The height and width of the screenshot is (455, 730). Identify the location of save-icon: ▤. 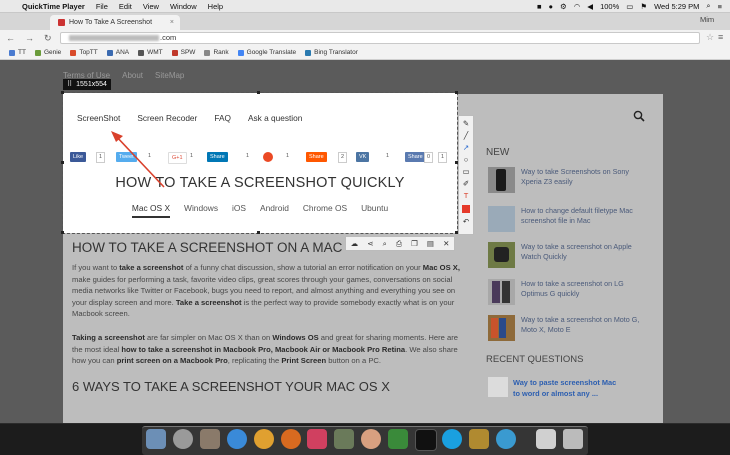
(430, 243).